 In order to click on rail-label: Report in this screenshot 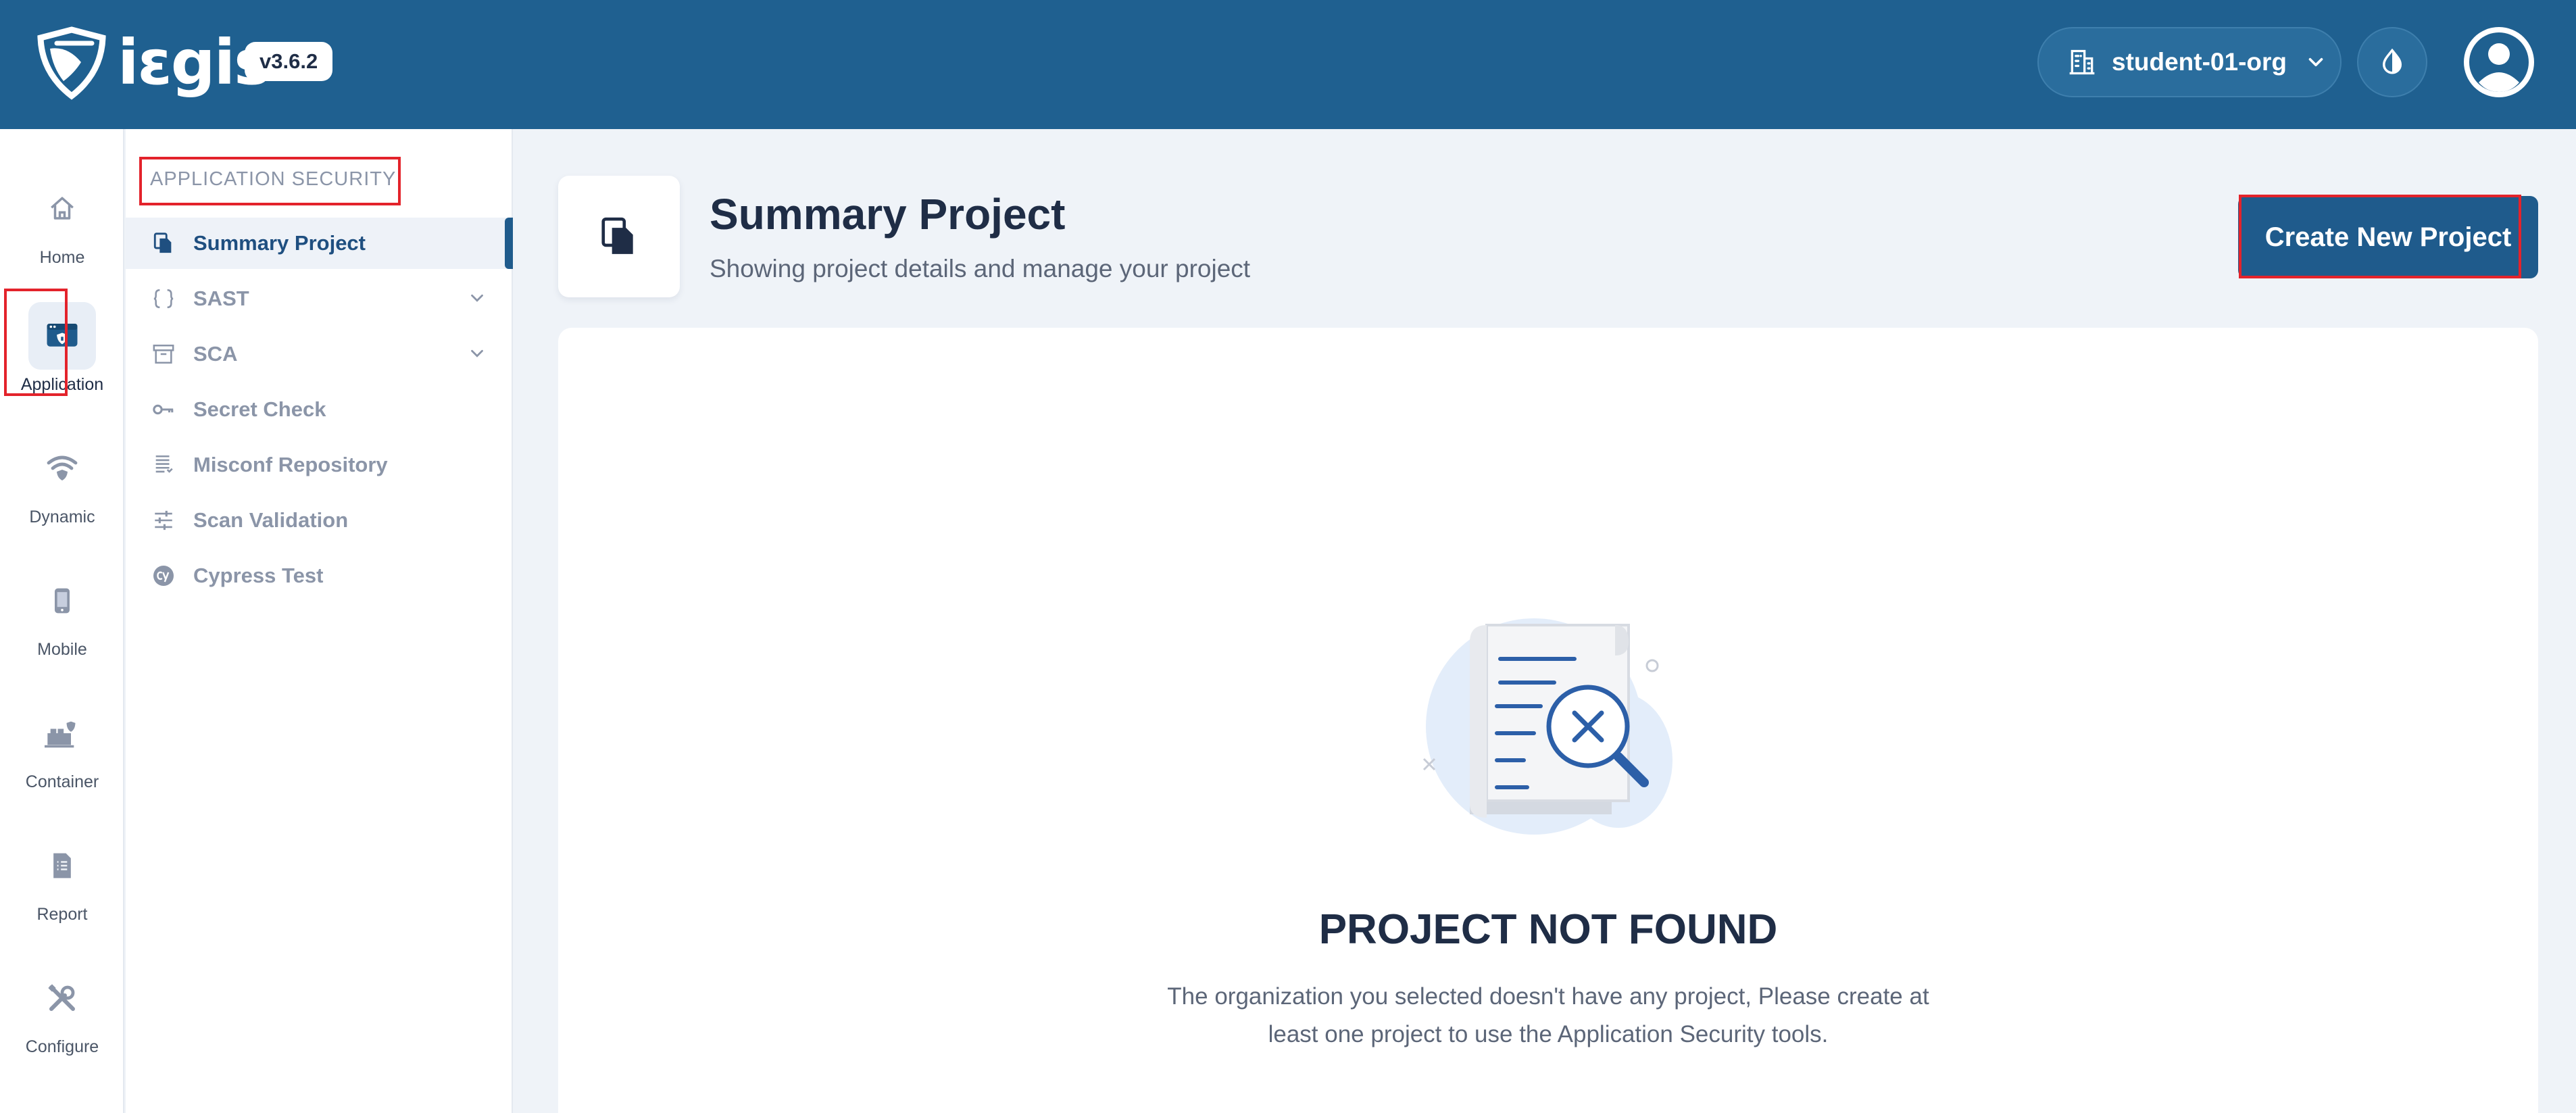, I will do `click(62, 914)`.